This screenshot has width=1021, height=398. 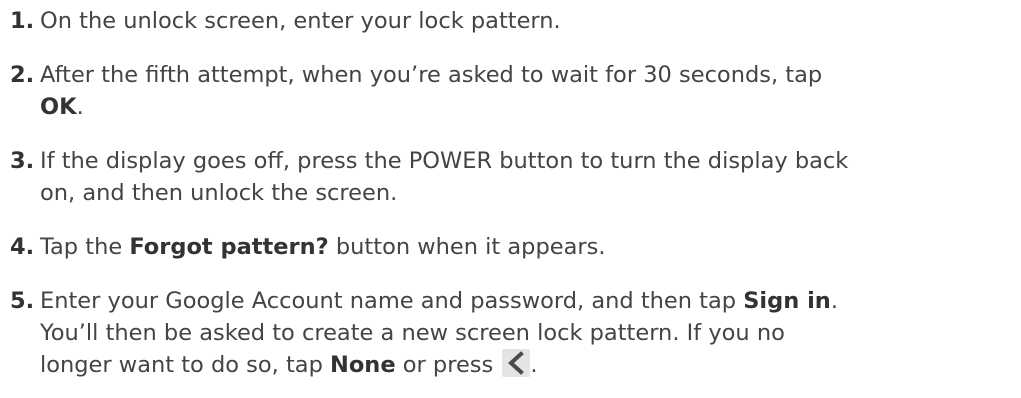 I want to click on sign-in-label: Sign in, so click(x=787, y=301).